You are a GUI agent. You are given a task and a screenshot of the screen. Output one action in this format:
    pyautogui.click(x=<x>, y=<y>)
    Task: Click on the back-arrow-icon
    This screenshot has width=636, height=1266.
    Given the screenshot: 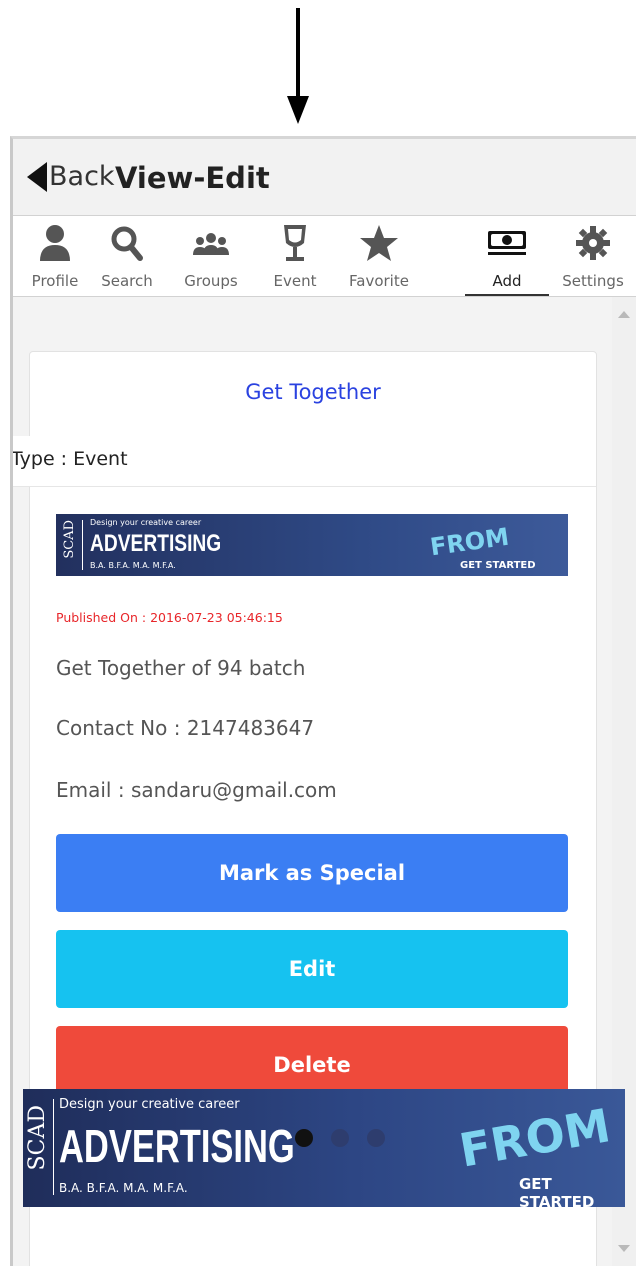 What is the action you would take?
    pyautogui.click(x=37, y=176)
    